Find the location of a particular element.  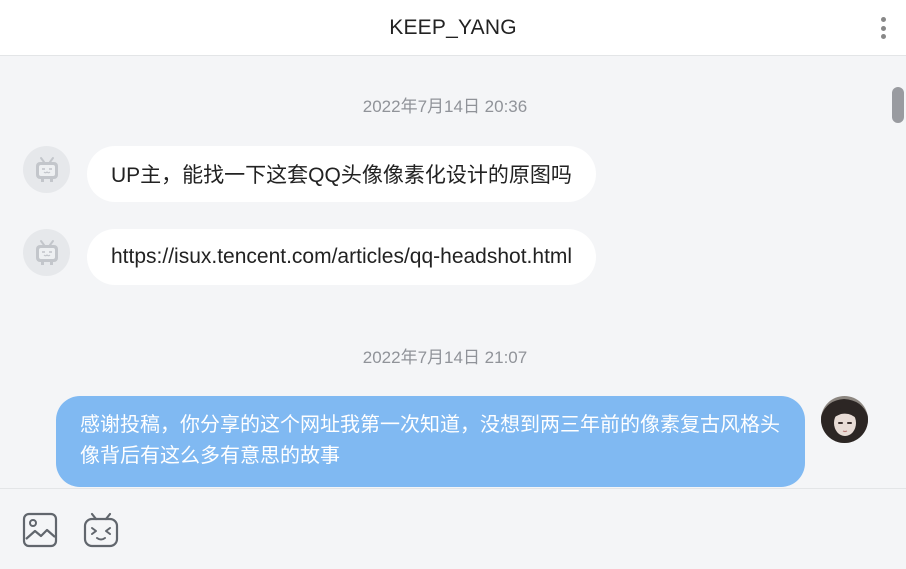

timestamp: 2022年7月14日 20:36 is located at coordinates (445, 106).